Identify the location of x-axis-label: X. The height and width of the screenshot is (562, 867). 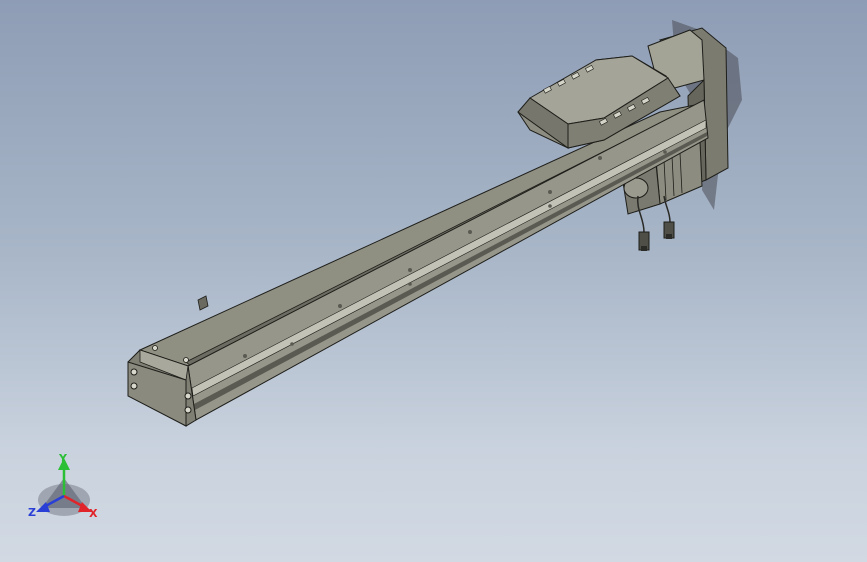
(93, 513).